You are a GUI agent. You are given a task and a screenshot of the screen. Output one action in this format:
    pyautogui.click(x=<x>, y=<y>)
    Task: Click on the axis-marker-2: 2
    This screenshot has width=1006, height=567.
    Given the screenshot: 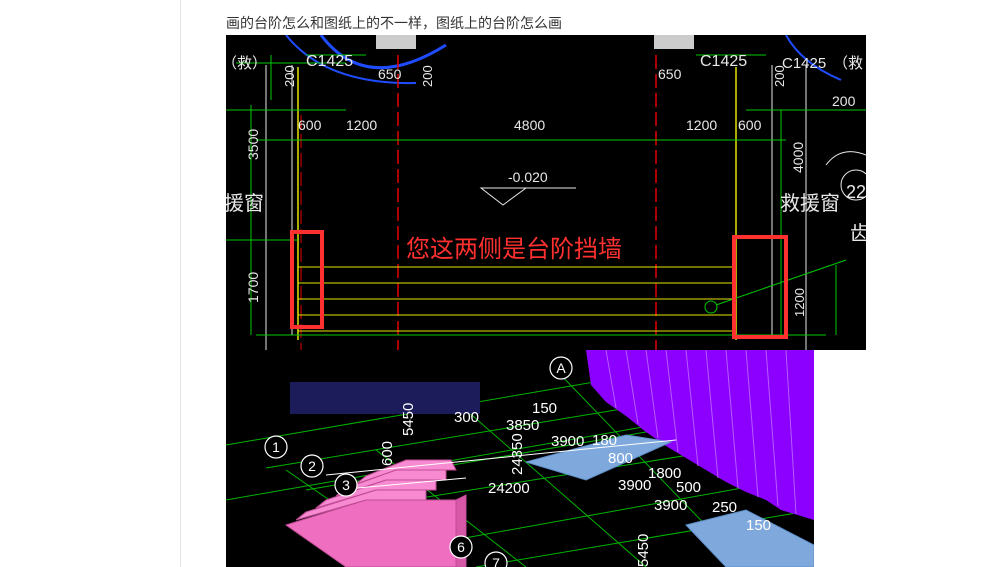 What is the action you would take?
    pyautogui.click(x=312, y=466)
    